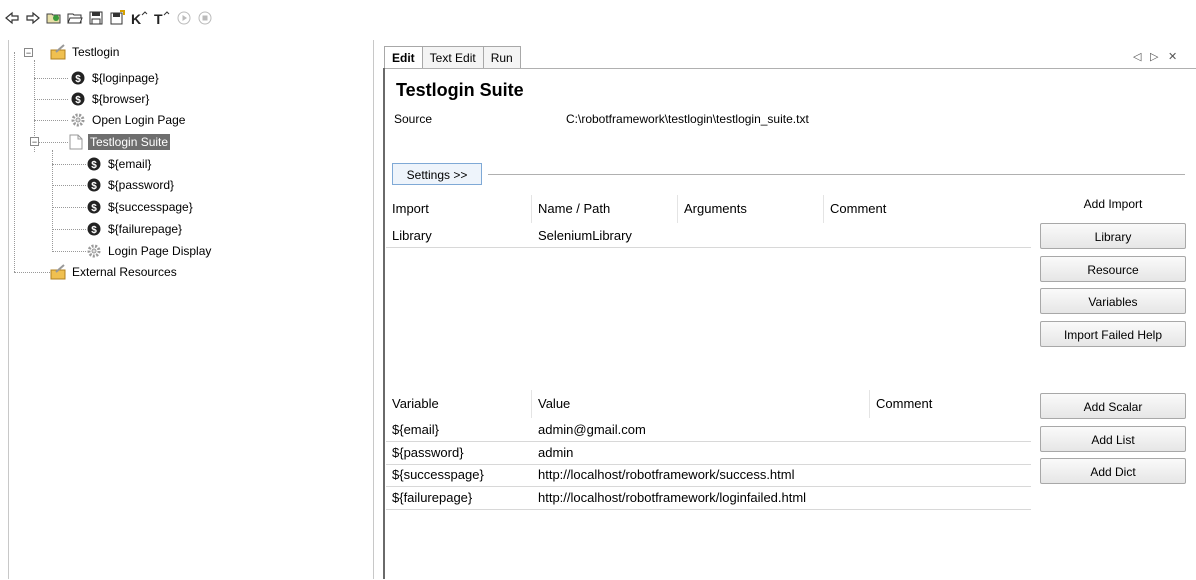  I want to click on tree-item-label: Open Login Page, so click(139, 120).